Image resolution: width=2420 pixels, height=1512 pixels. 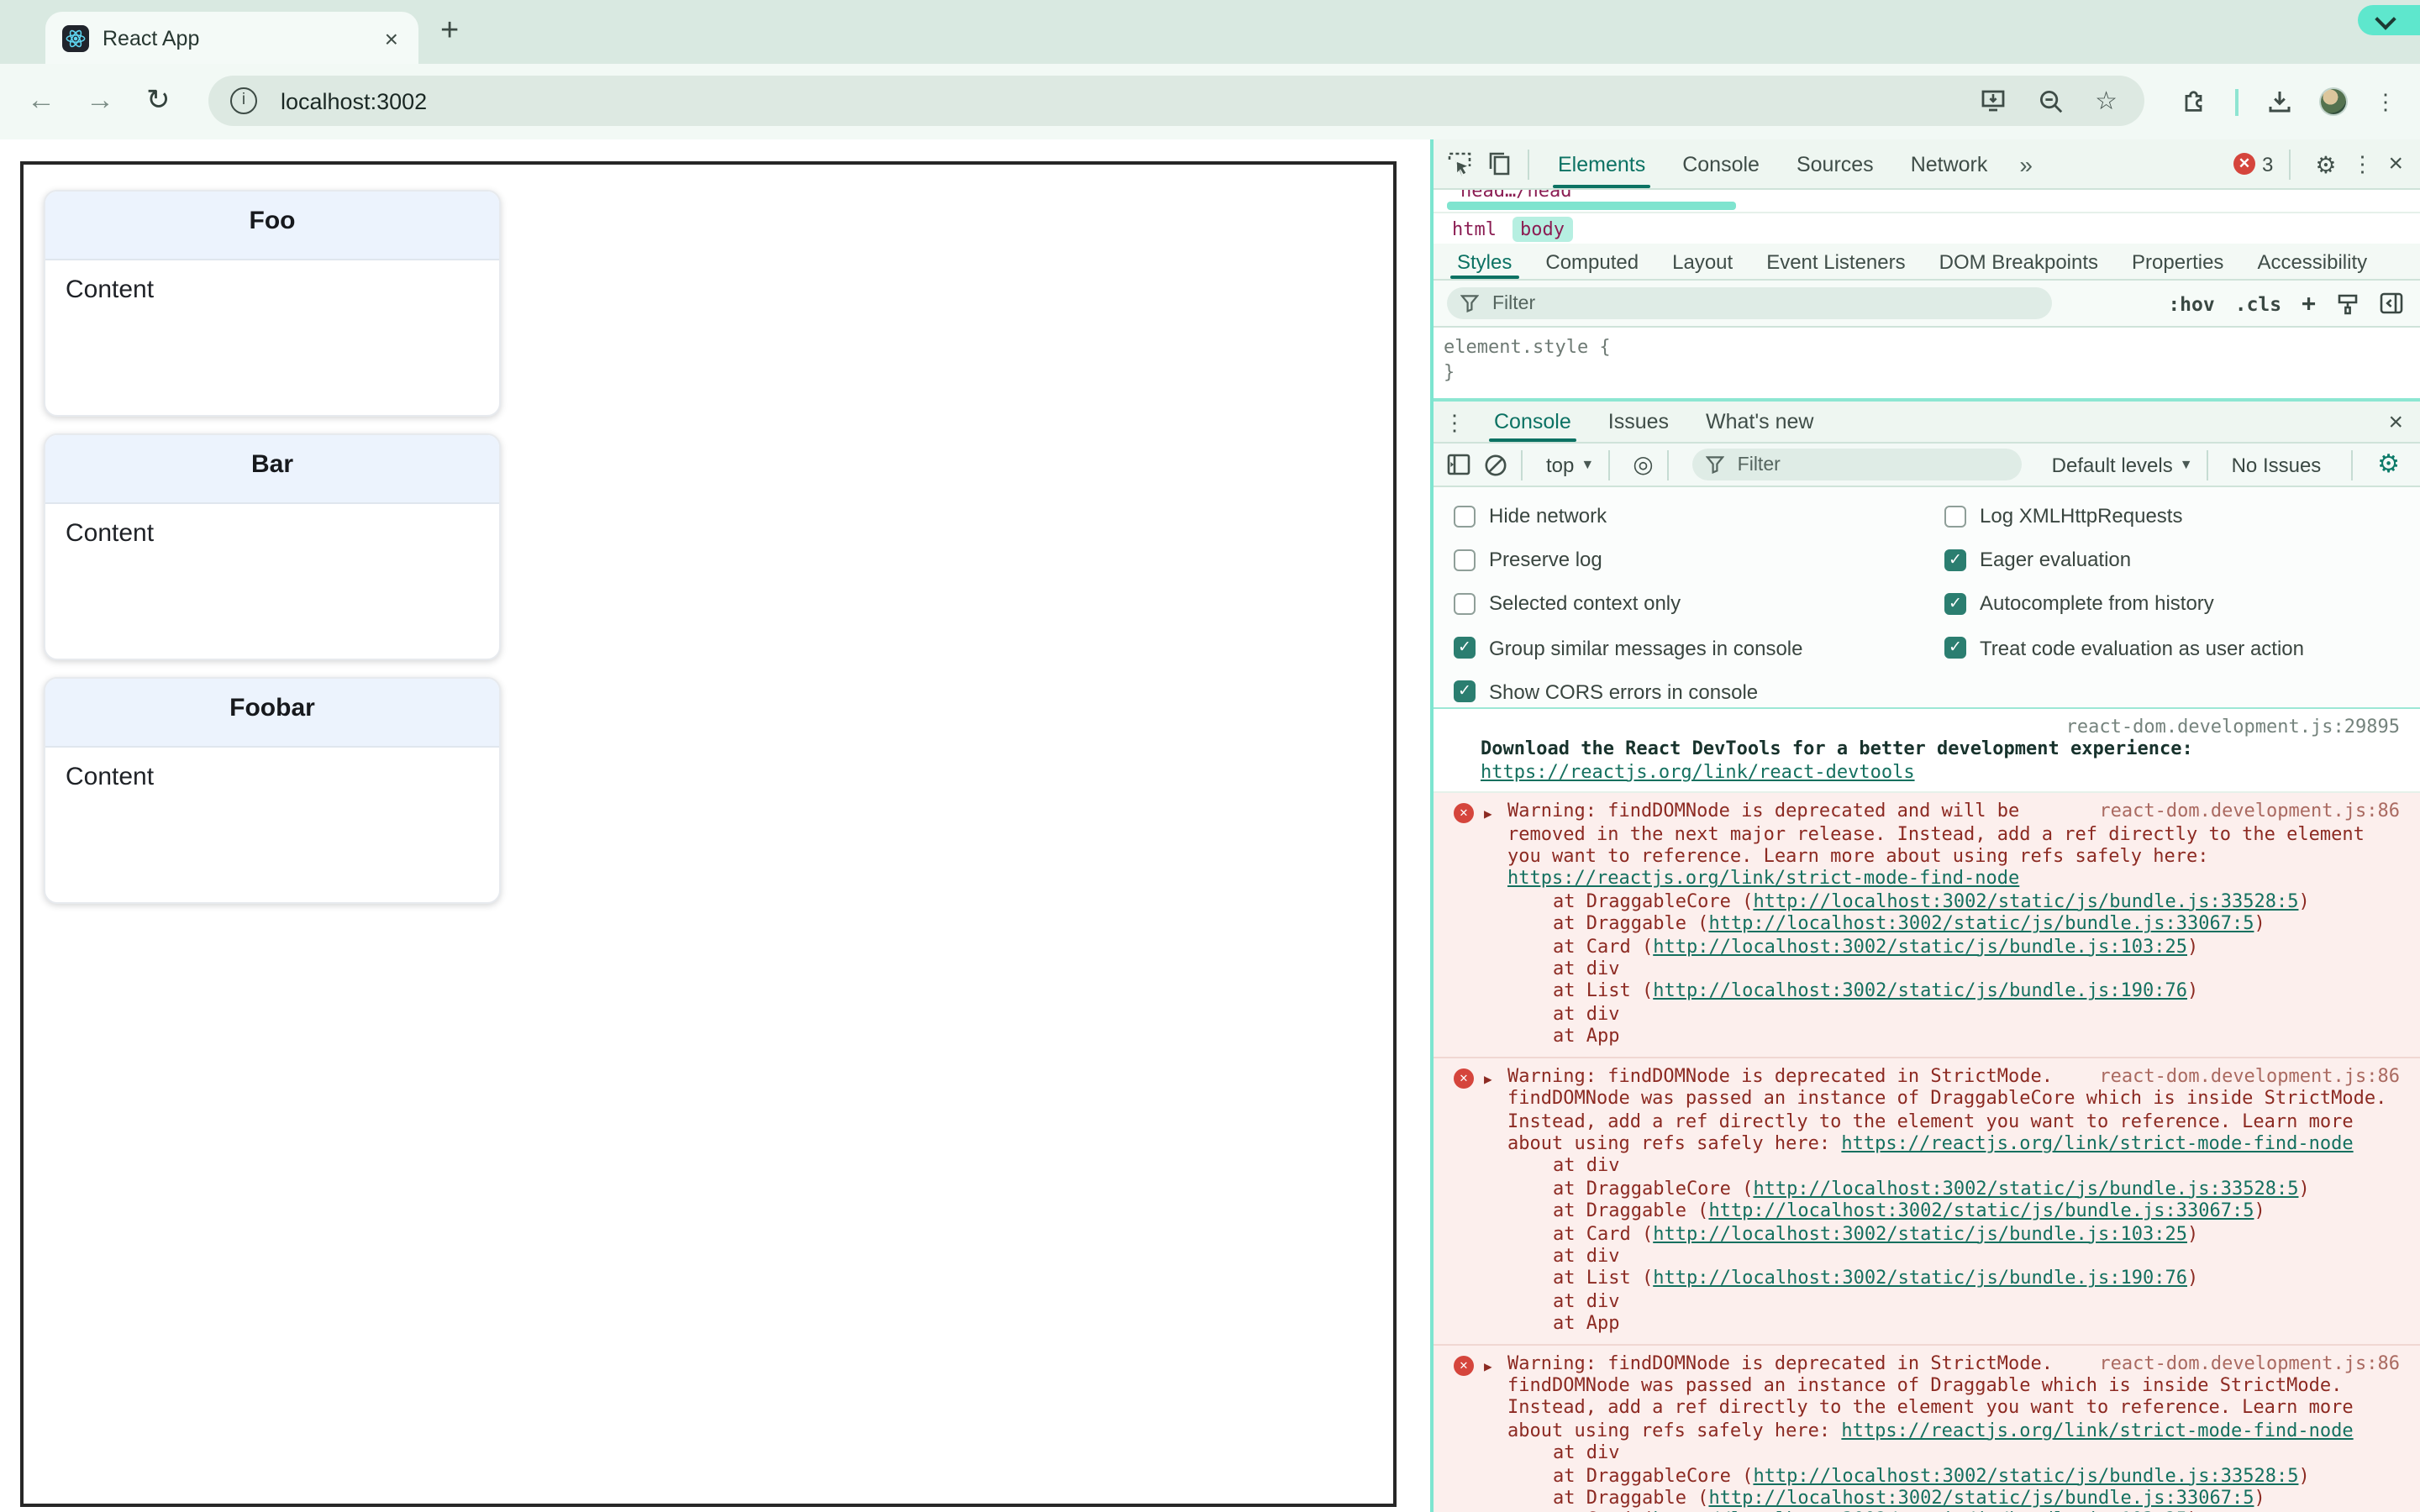 What do you see at coordinates (1927, 201) in the screenshot?
I see `elements-tree: head…/head` at bounding box center [1927, 201].